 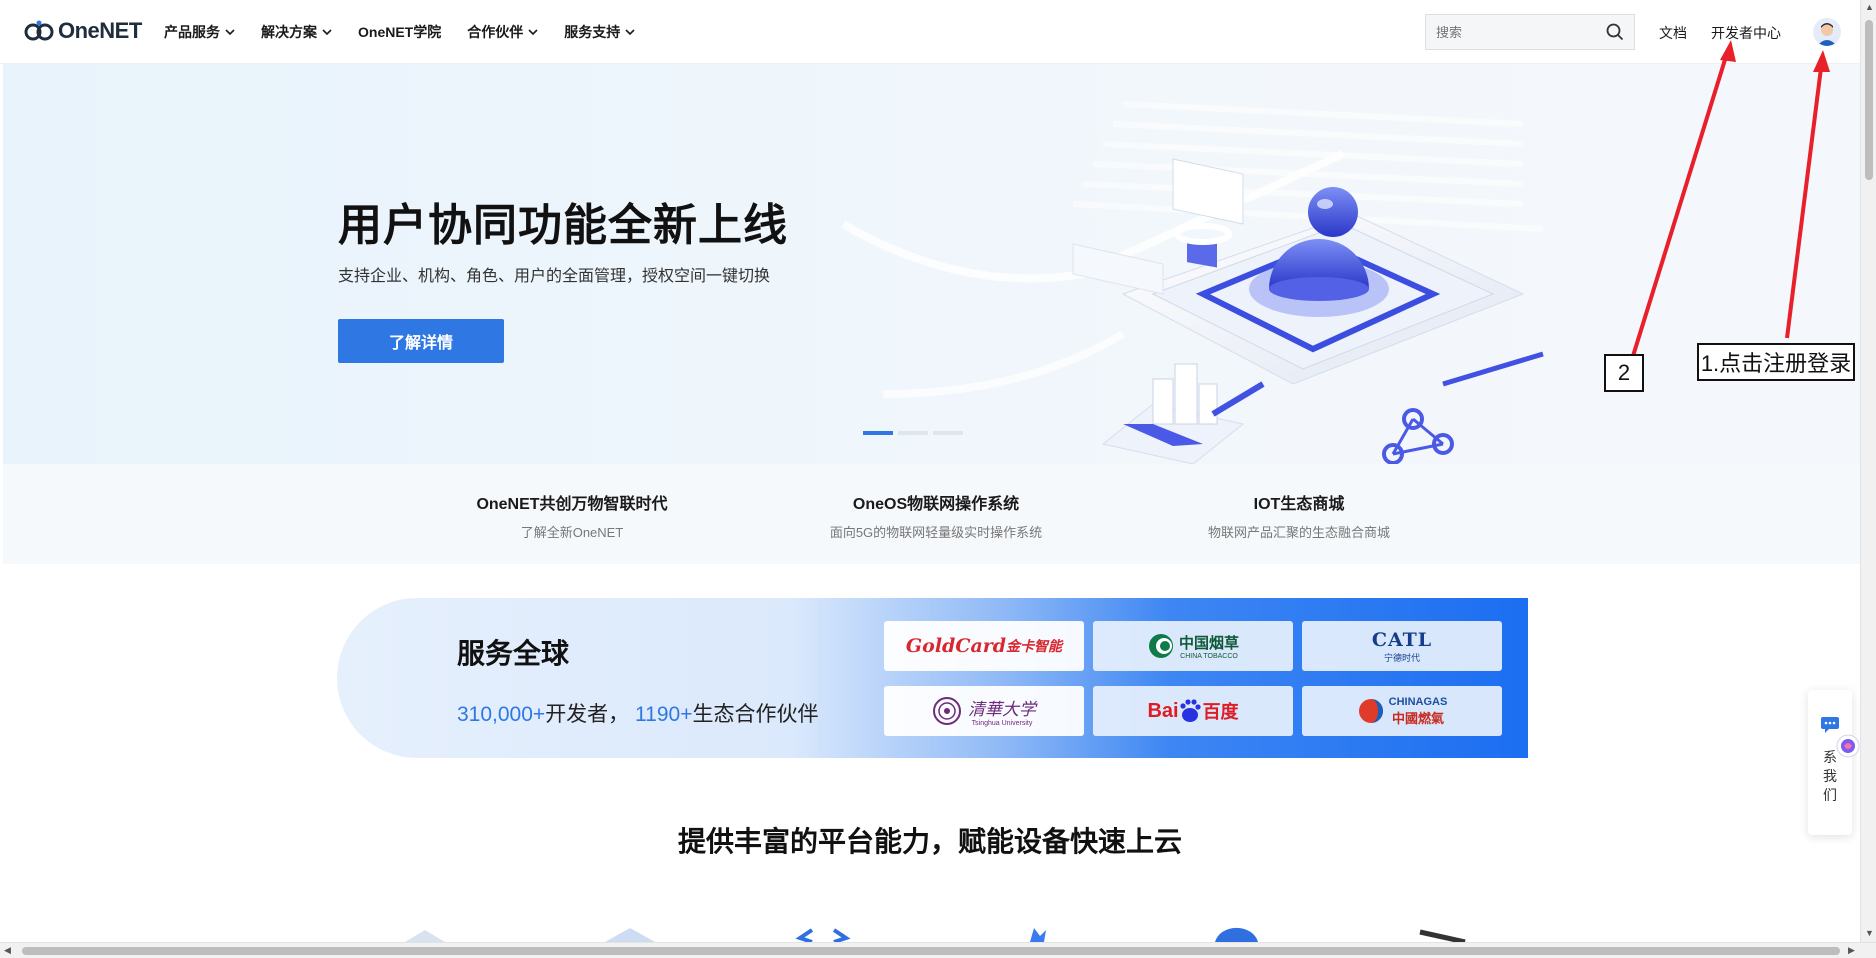 What do you see at coordinates (935, 934) in the screenshot?
I see `capability-icons-row` at bounding box center [935, 934].